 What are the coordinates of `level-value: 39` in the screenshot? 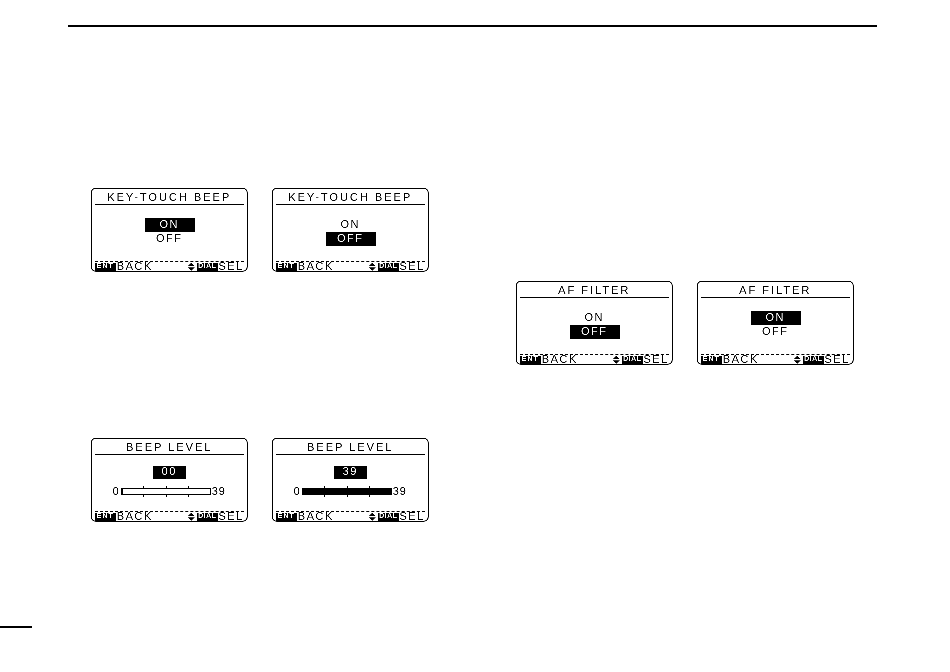 It's located at (350, 472).